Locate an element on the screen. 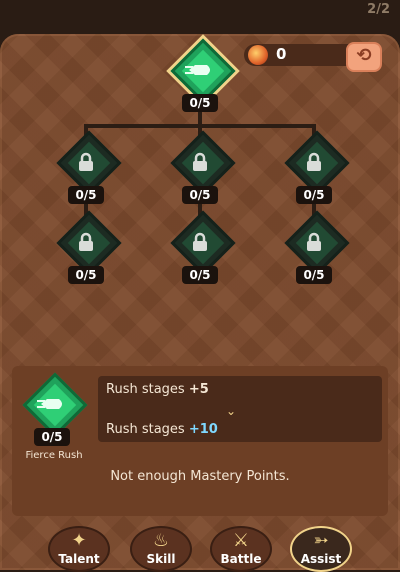  tab-talent: ✦ Talent is located at coordinates (79, 549).